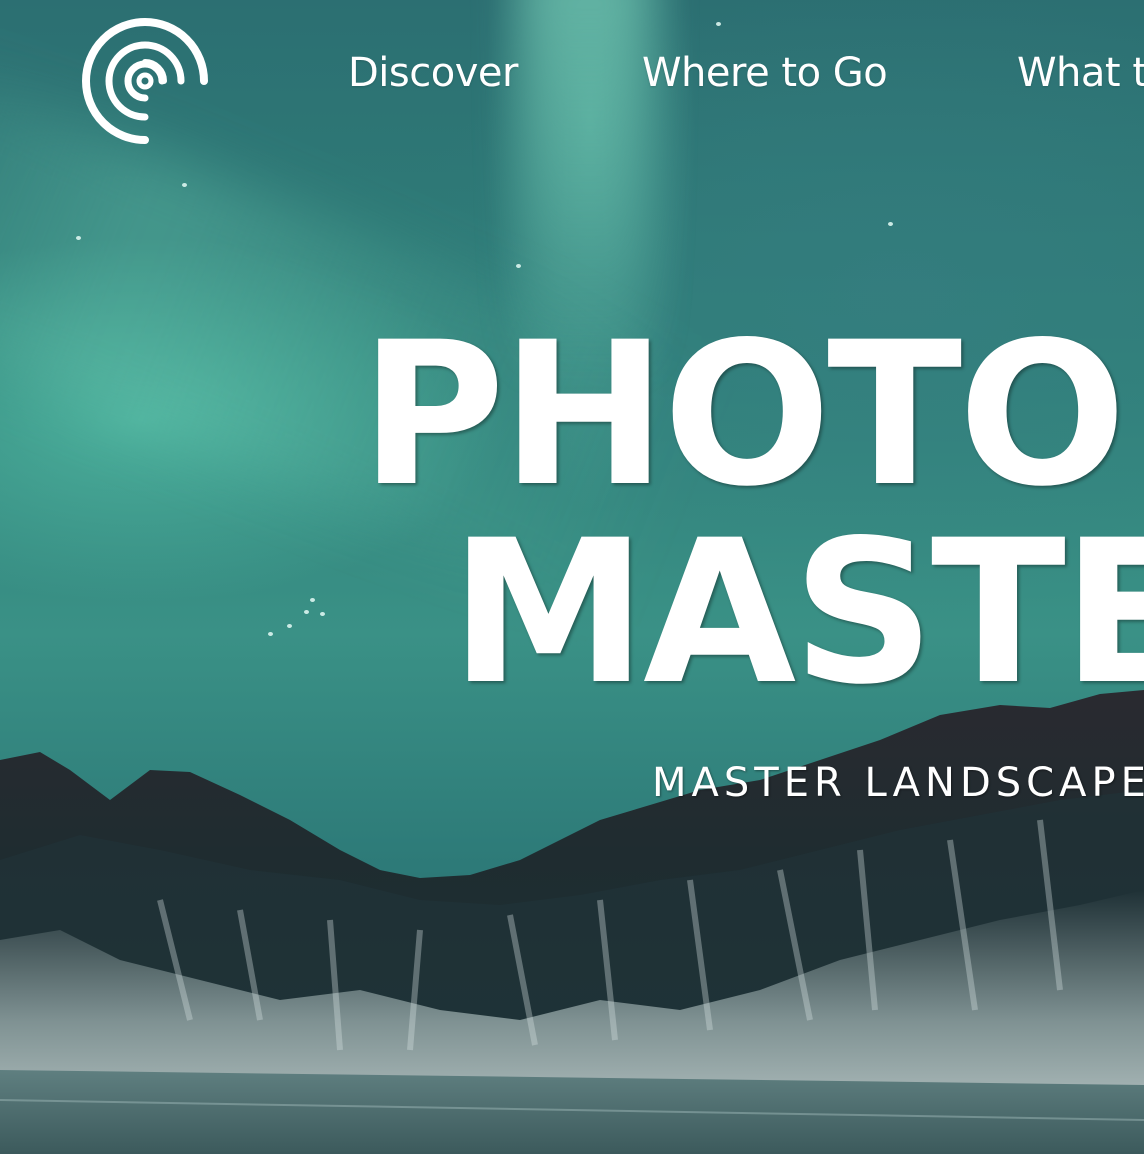 This screenshot has width=1144, height=1154. Describe the element at coordinates (898, 783) in the screenshot. I see `hero-subtitle: MASTER LANDSCAPE` at that location.